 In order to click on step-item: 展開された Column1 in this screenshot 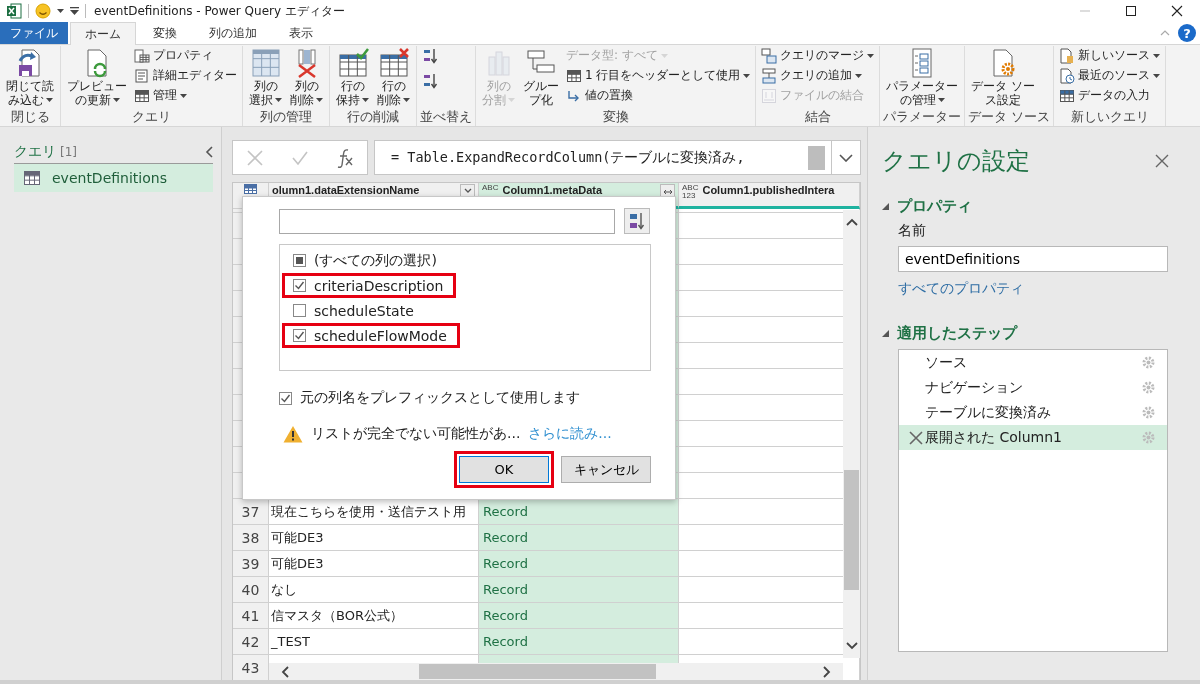, I will do `click(1033, 437)`.